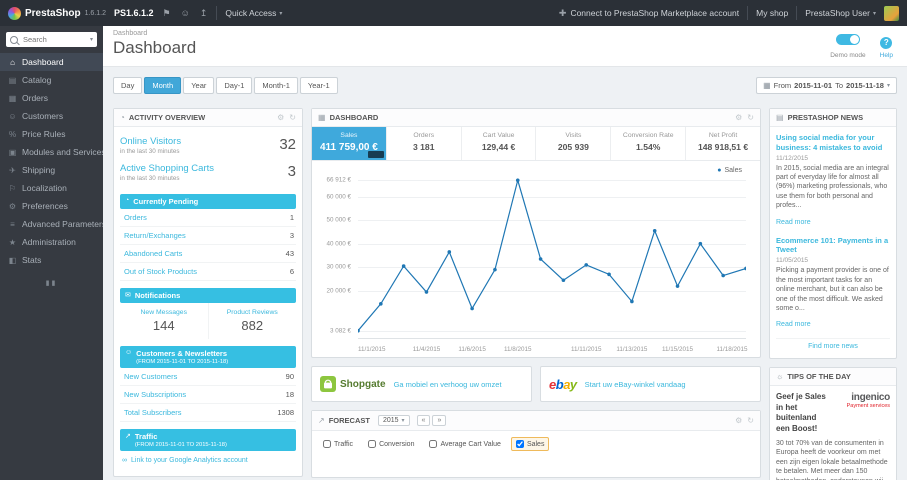 This screenshot has width=907, height=480. I want to click on out-of-stock-link: Out of Stock Products, so click(160, 271).